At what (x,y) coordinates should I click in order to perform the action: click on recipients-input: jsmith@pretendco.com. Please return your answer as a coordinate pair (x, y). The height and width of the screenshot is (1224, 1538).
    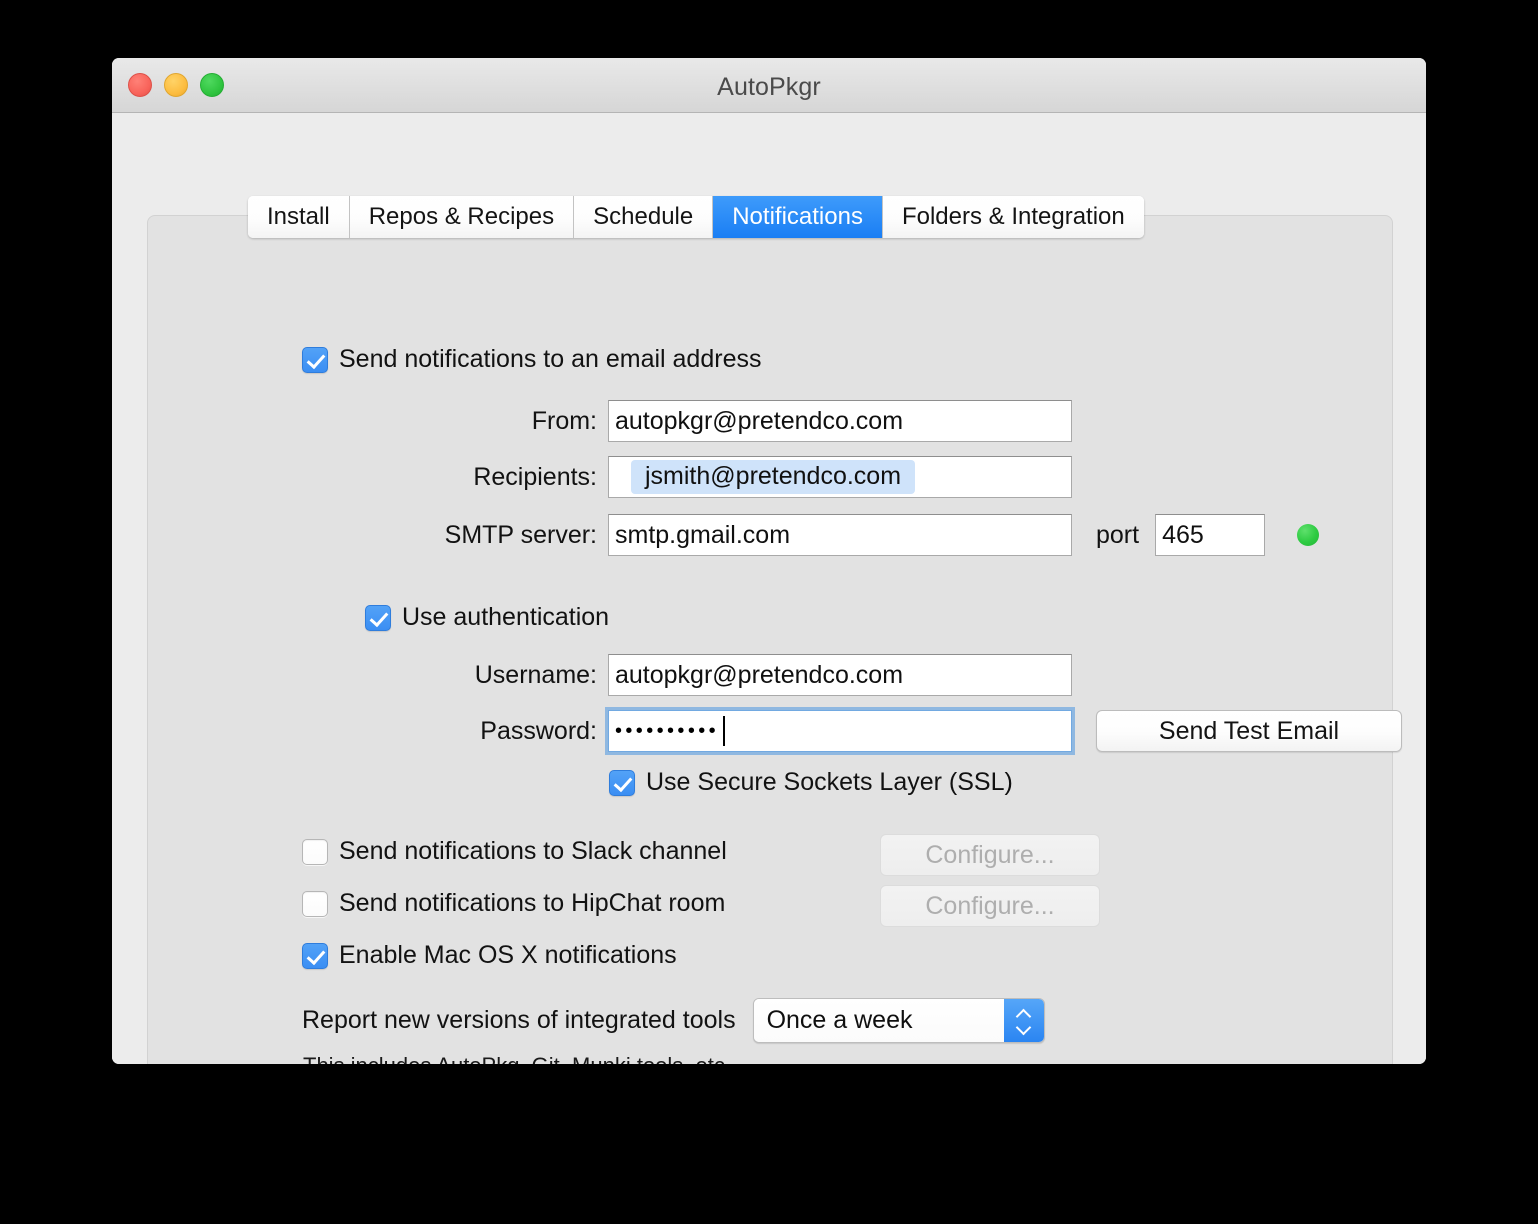
    Looking at the image, I should click on (840, 477).